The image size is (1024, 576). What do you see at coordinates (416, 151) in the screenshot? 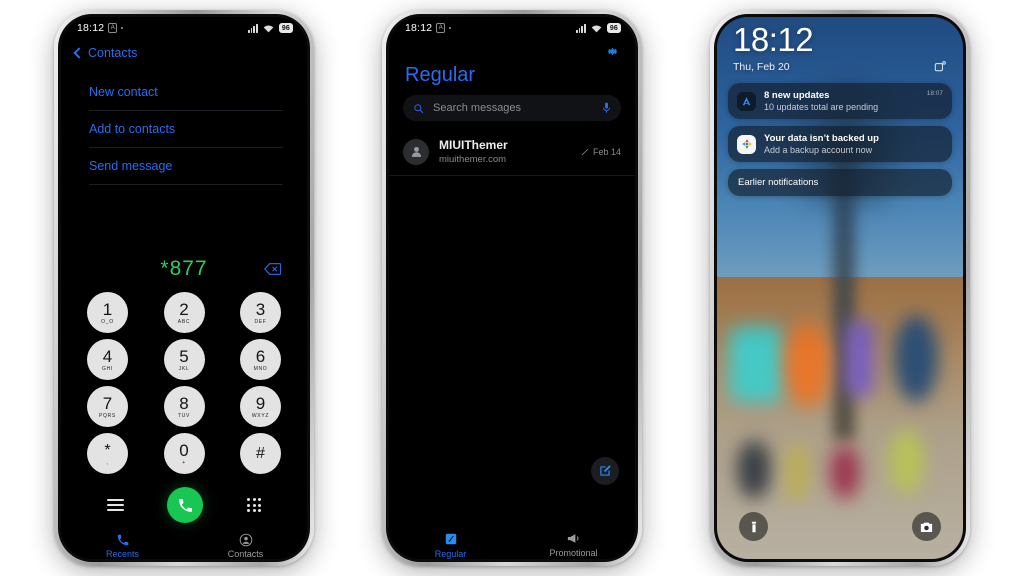
I see `avatar` at bounding box center [416, 151].